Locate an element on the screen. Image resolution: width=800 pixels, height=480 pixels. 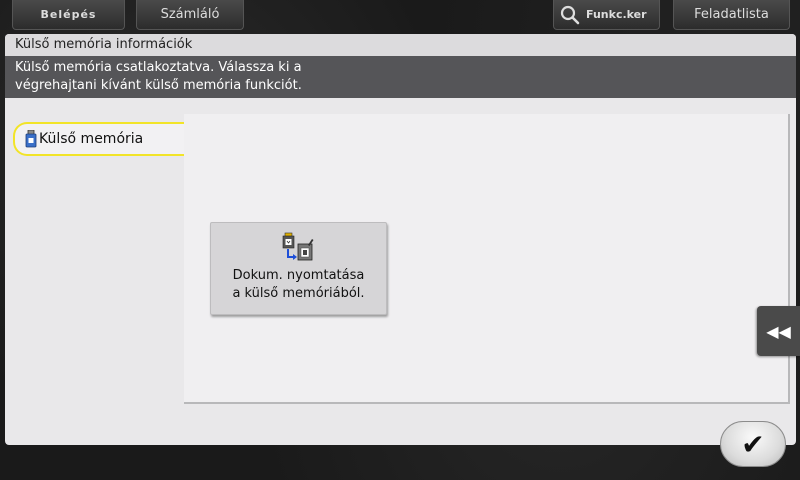
search-icon is located at coordinates (570, 14).